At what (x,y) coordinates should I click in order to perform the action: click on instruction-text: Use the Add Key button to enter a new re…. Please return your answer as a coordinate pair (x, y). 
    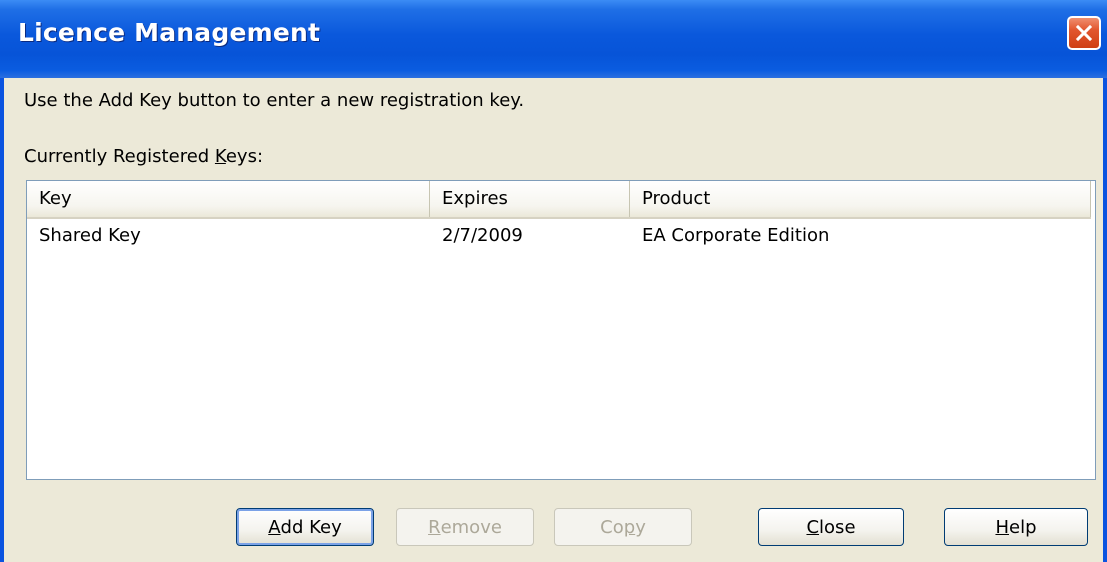
    Looking at the image, I should click on (274, 100).